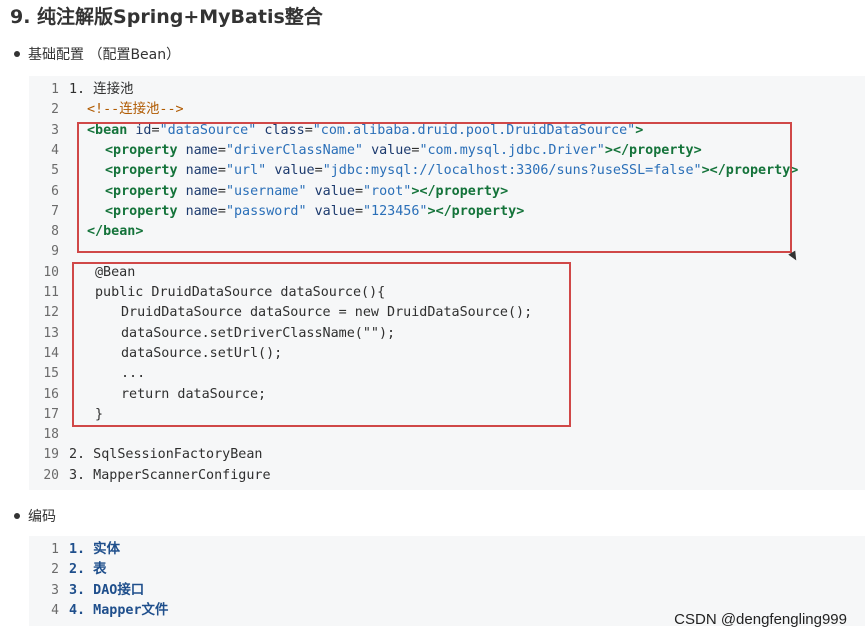  Describe the element at coordinates (51, 292) in the screenshot. I see `line-number: 11` at that location.